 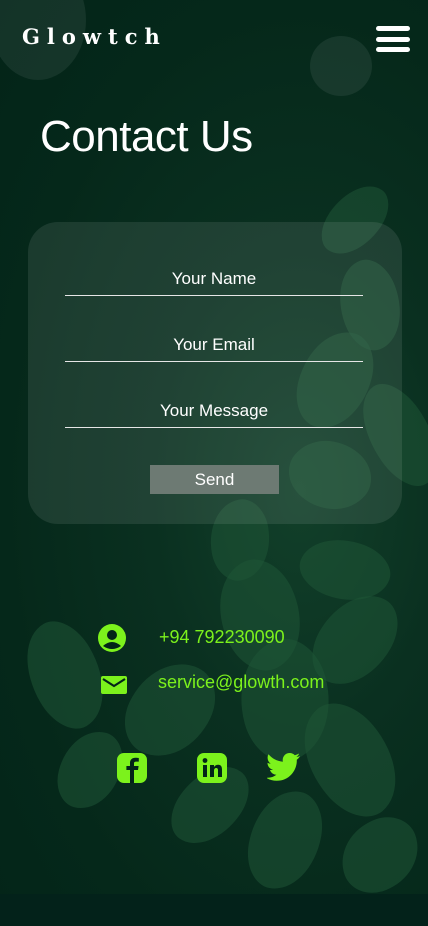 I want to click on decorative-circle, so click(x=341, y=66).